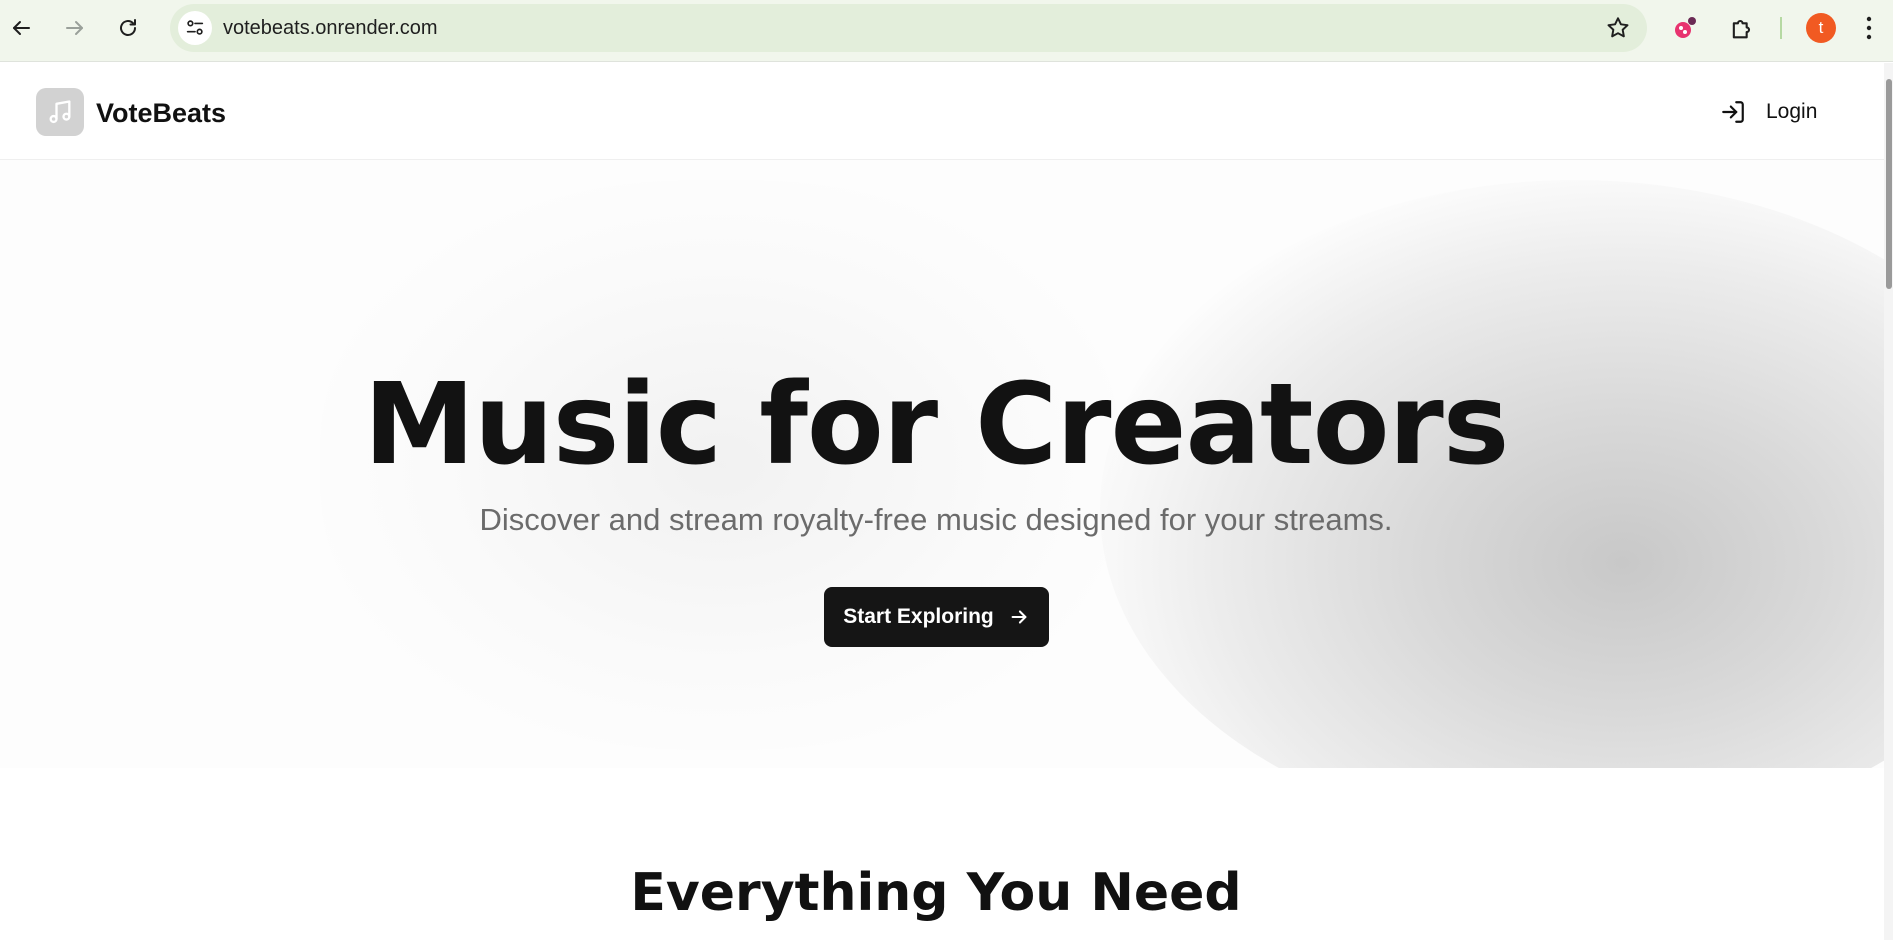 This screenshot has height=940, width=1893. I want to click on toolbar-divider, so click(1781, 28).